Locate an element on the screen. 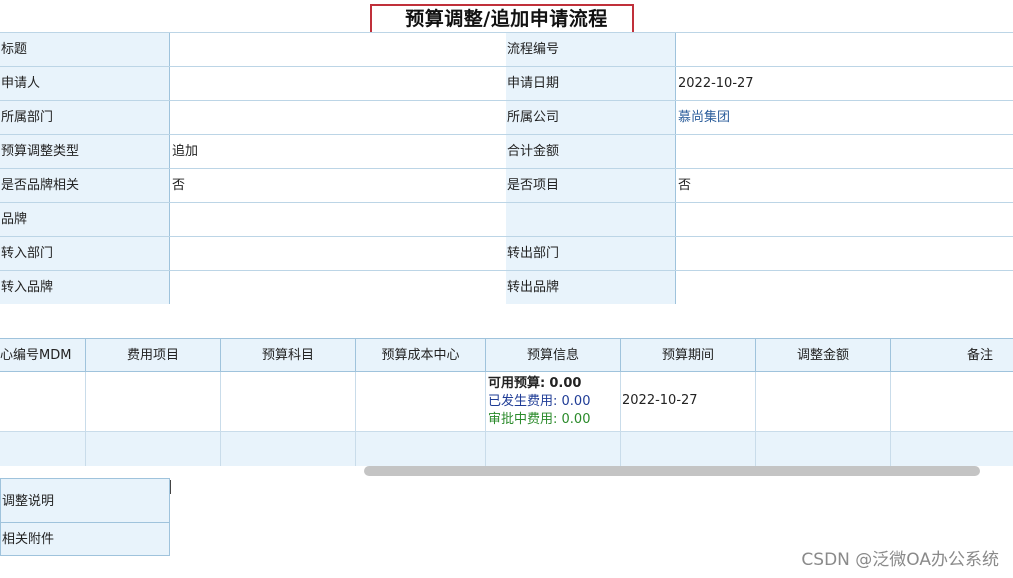  pending-expense: 审批中费用: 0.00 is located at coordinates (539, 419).